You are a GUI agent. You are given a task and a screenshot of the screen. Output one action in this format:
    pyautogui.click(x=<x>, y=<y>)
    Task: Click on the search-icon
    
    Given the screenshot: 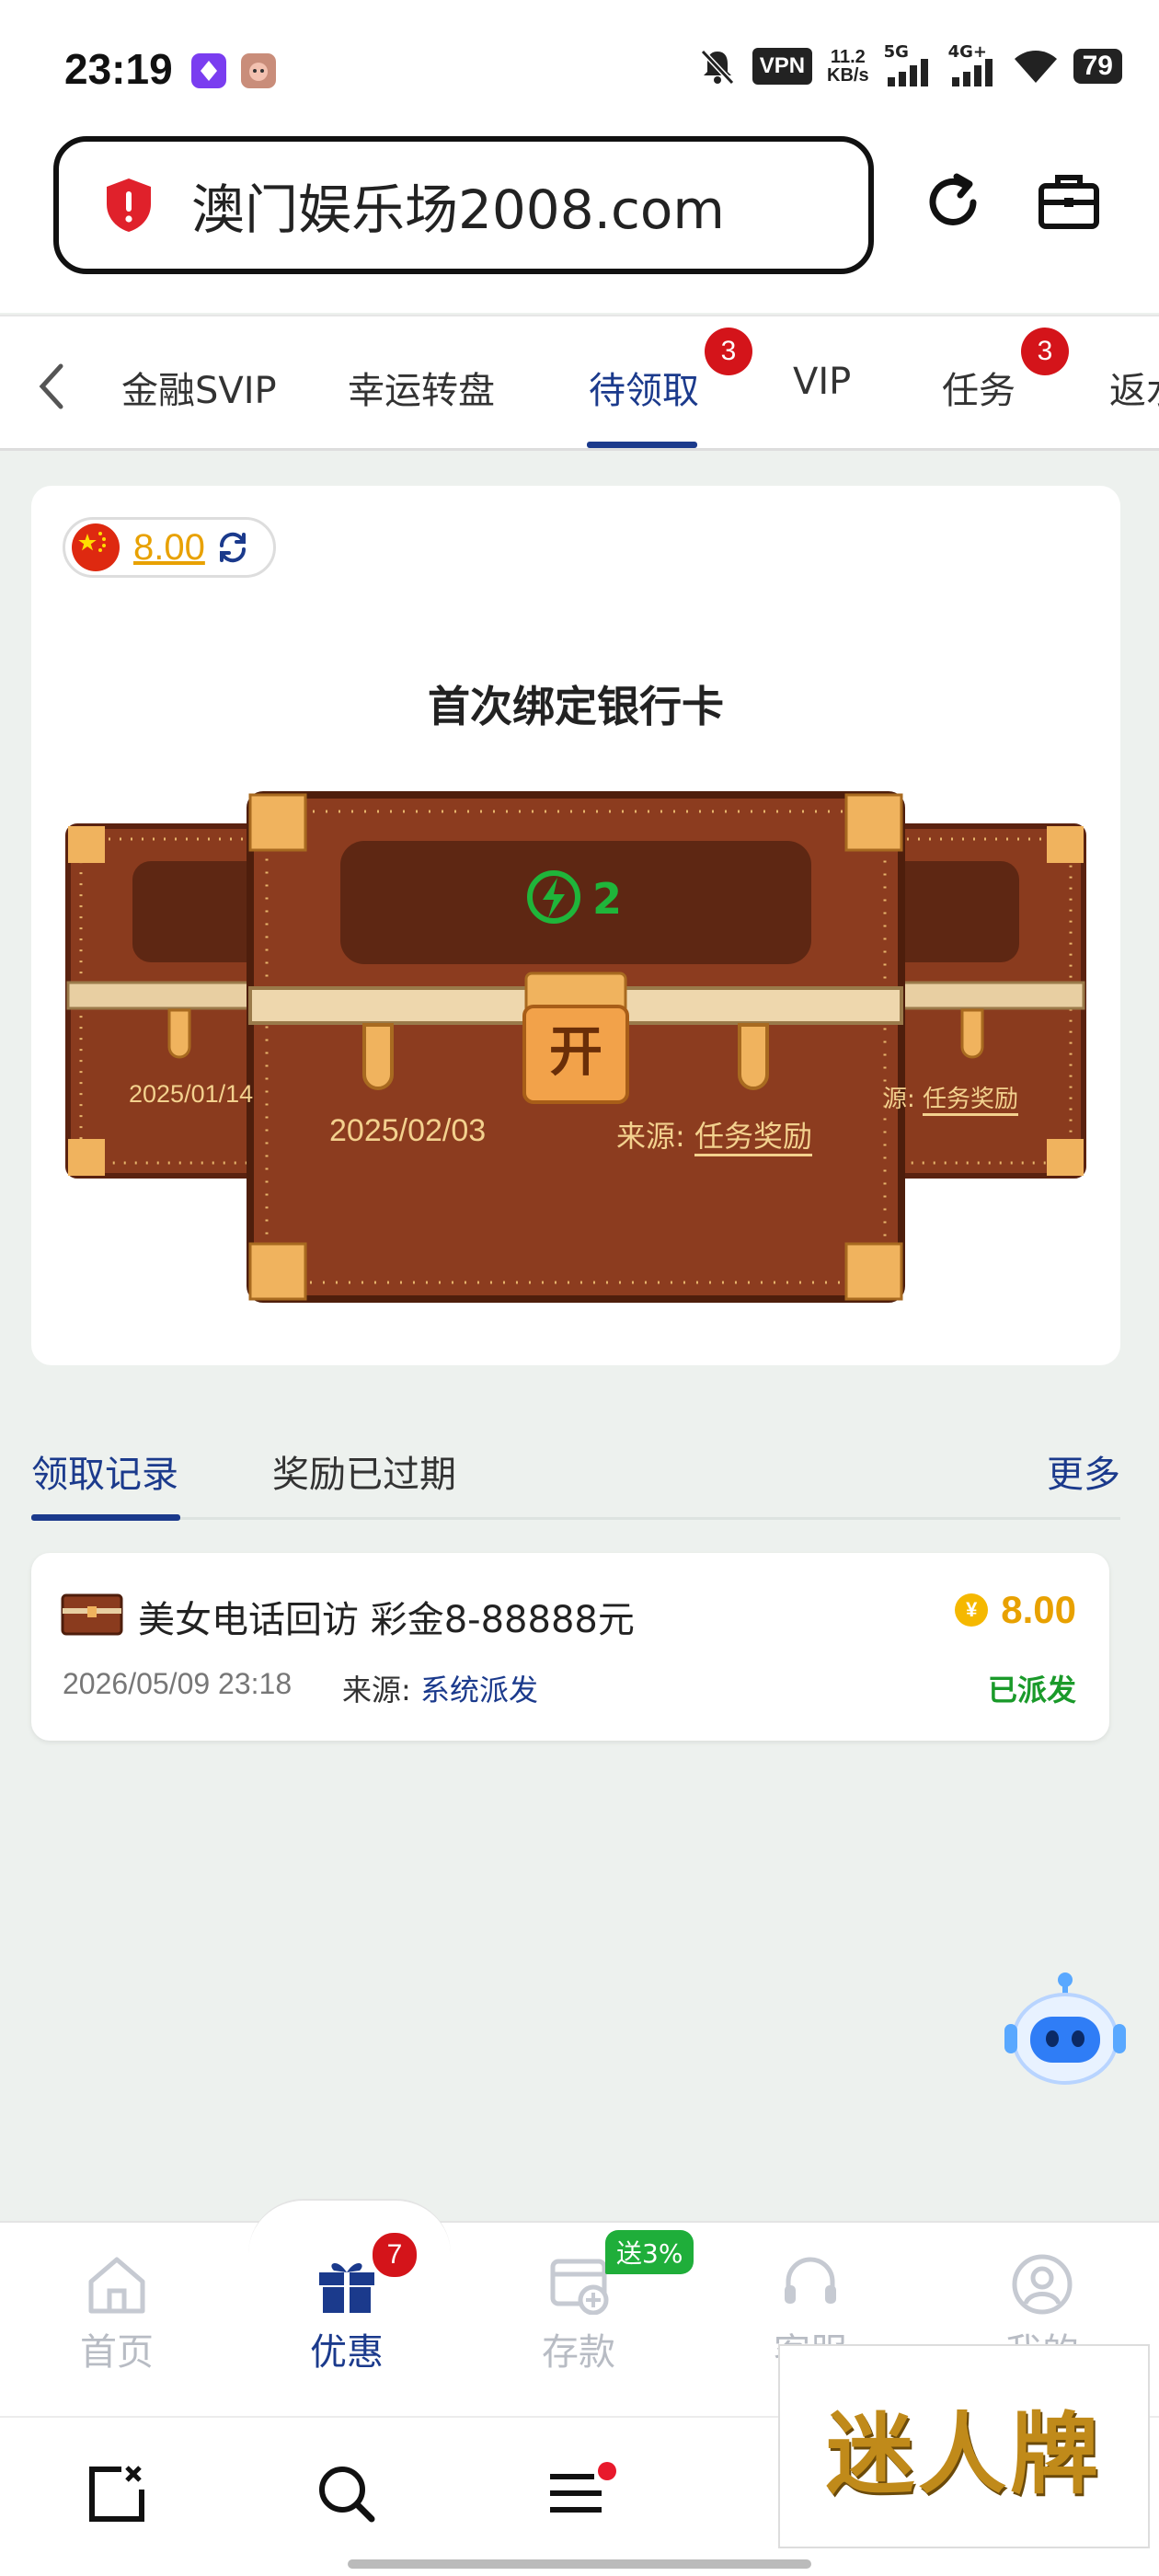 What is the action you would take?
    pyautogui.click(x=346, y=2493)
    